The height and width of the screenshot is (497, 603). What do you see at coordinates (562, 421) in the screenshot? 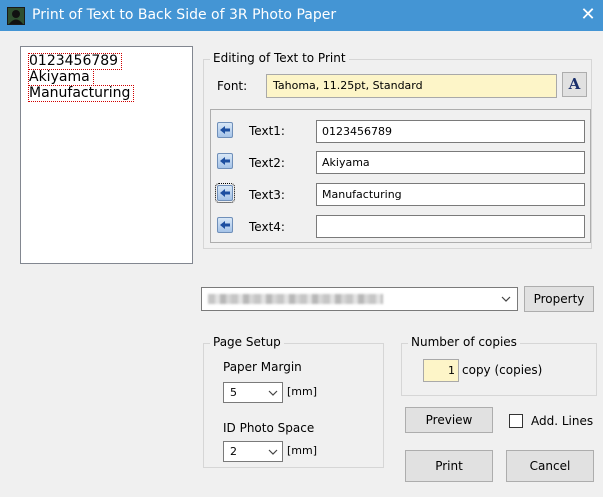
I see `add-lines-label: Add. Lines` at bounding box center [562, 421].